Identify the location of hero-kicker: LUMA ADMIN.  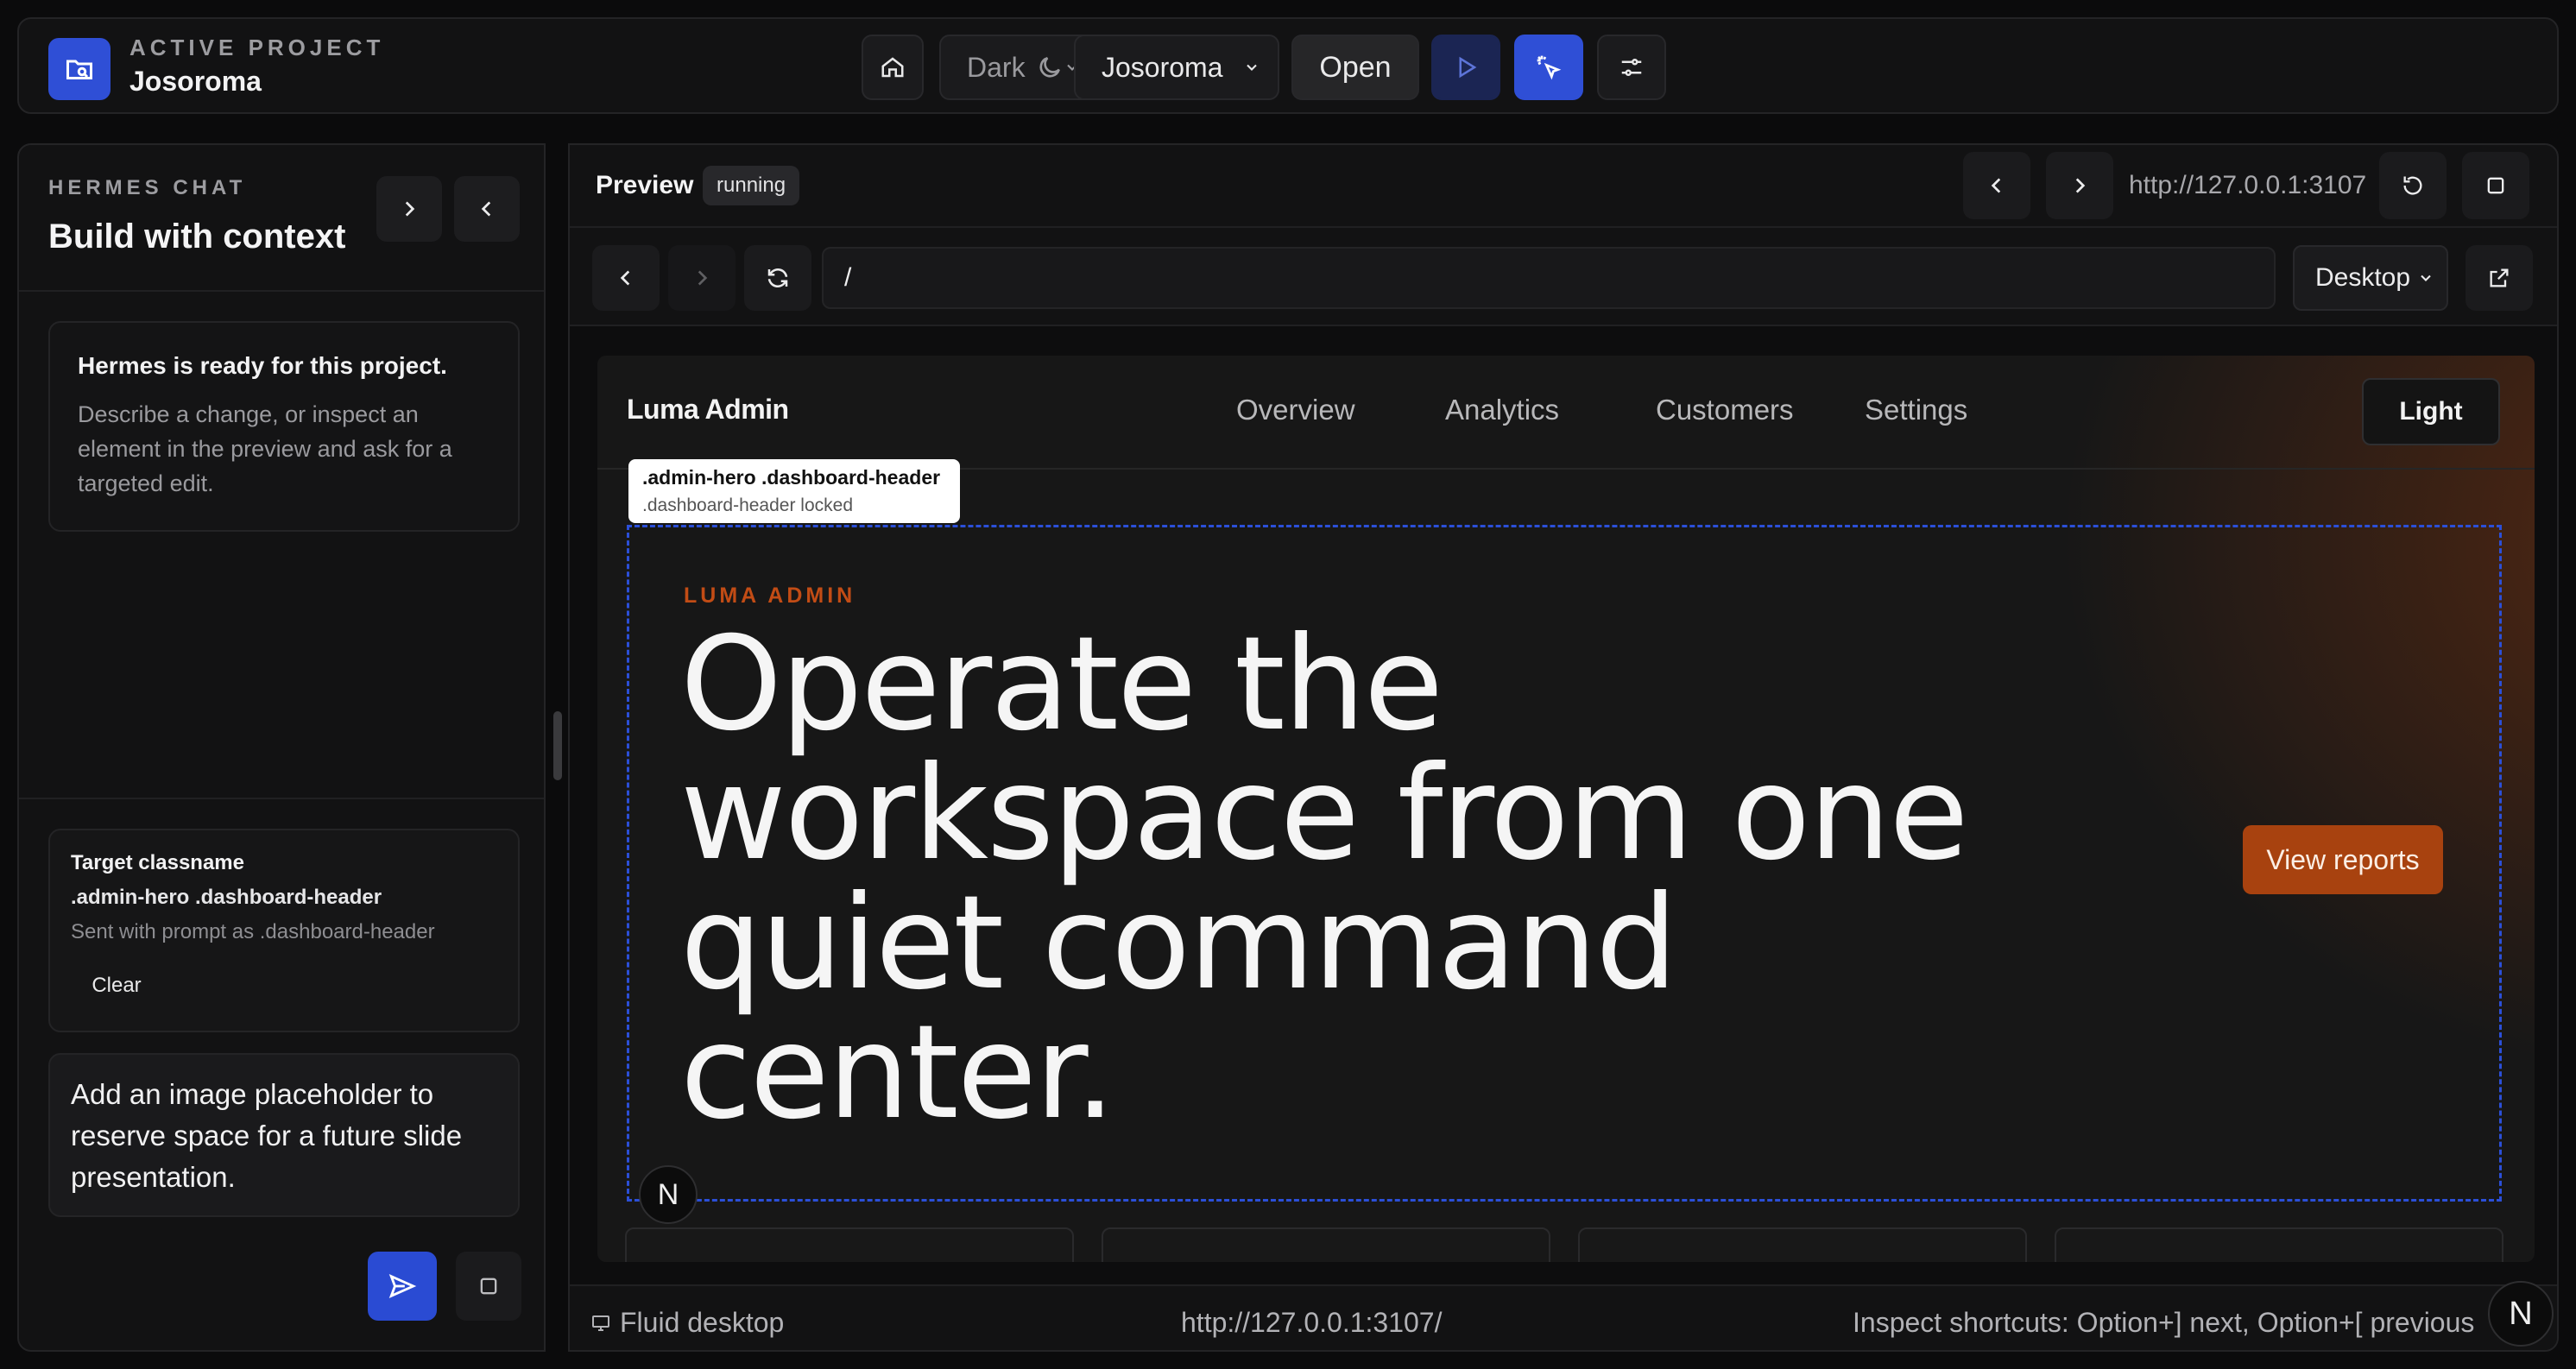
(770, 596).